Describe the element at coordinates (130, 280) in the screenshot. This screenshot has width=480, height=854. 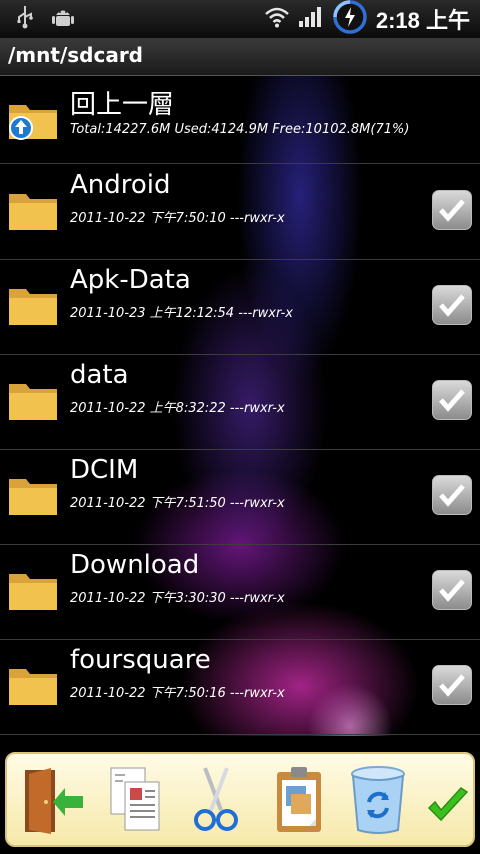
I see `folder-name: Apk-Data` at that location.